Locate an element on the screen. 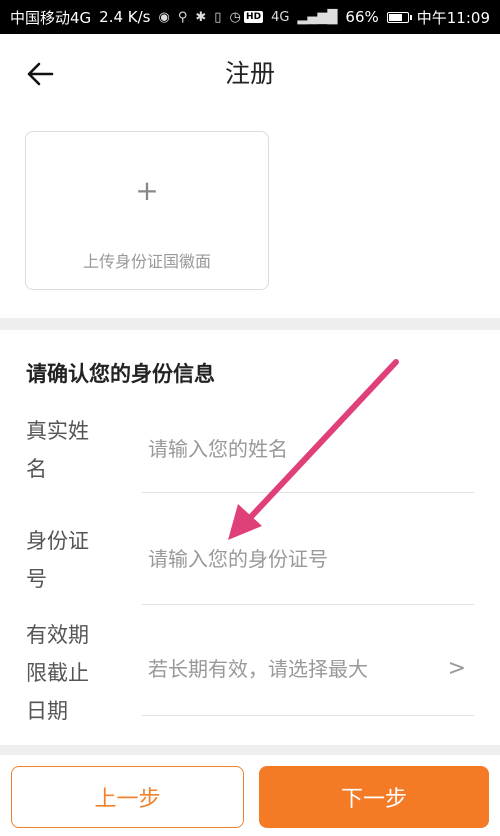 The height and width of the screenshot is (836, 500). alarm-icon: ◷ is located at coordinates (235, 17).